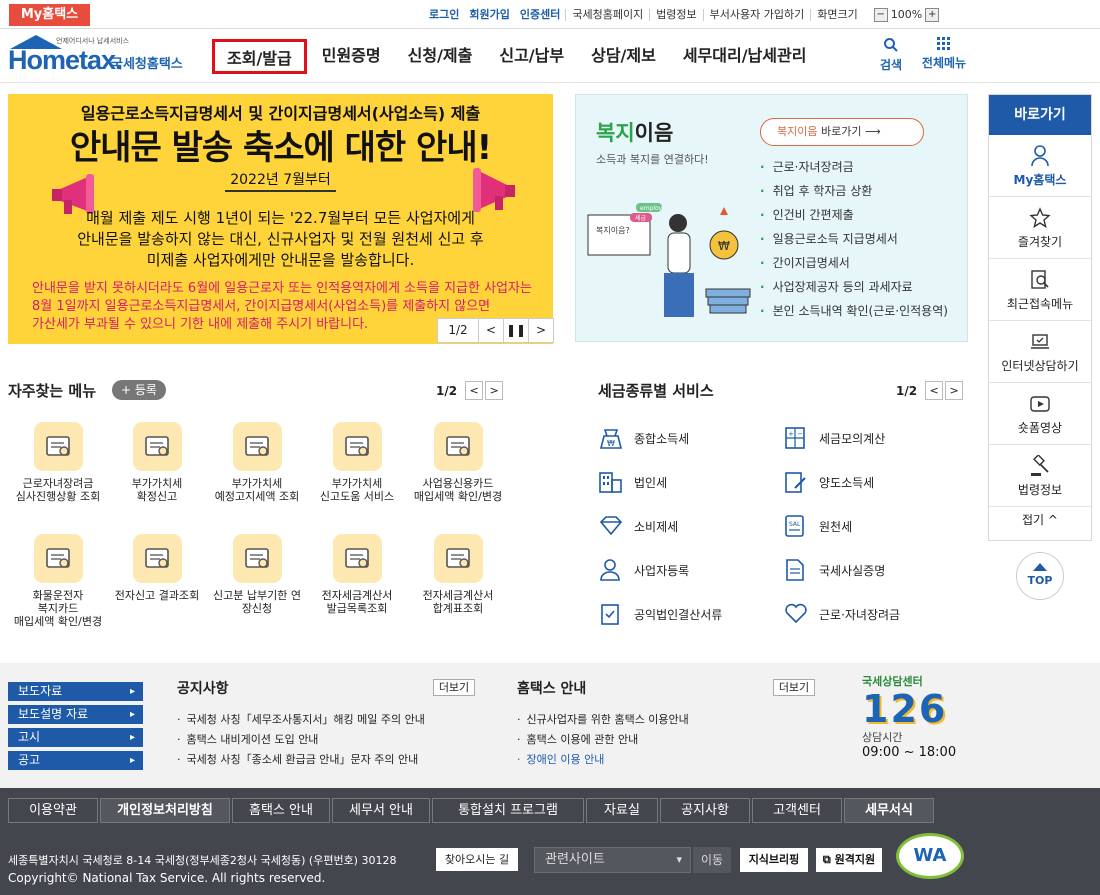  What do you see at coordinates (454, 687) in the screenshot?
I see `notice-more-button: 더보기` at bounding box center [454, 687].